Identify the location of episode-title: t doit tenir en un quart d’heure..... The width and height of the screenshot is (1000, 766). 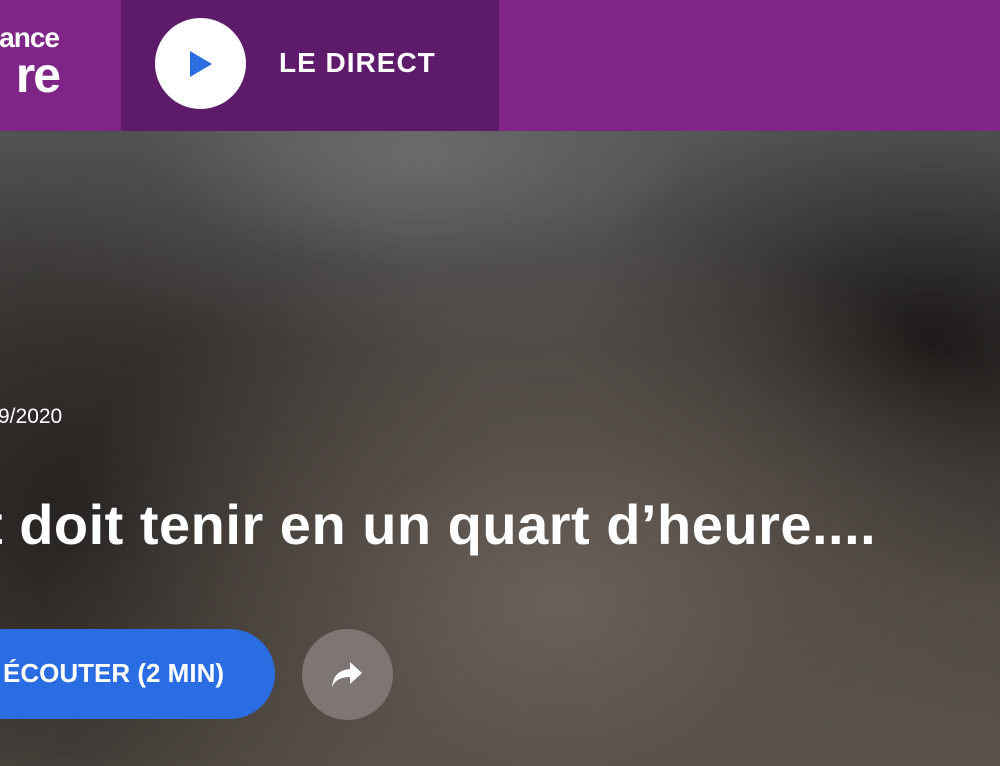
(438, 524).